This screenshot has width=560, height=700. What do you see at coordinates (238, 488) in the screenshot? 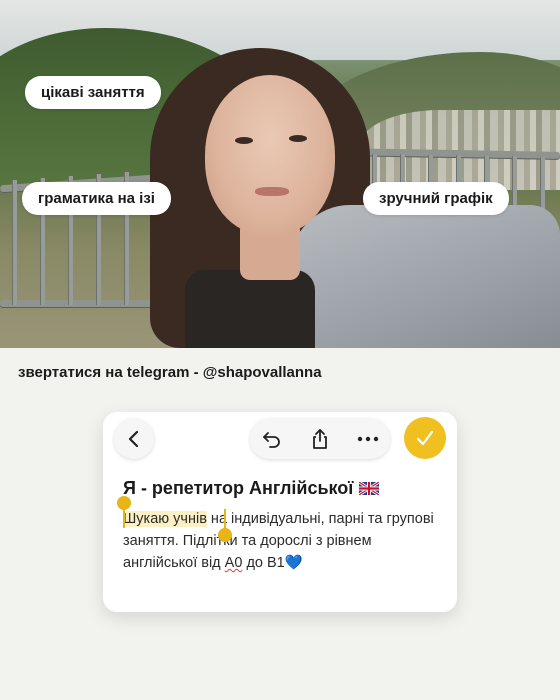
I see `note-title-text: Я - репетитор Англійської` at bounding box center [238, 488].